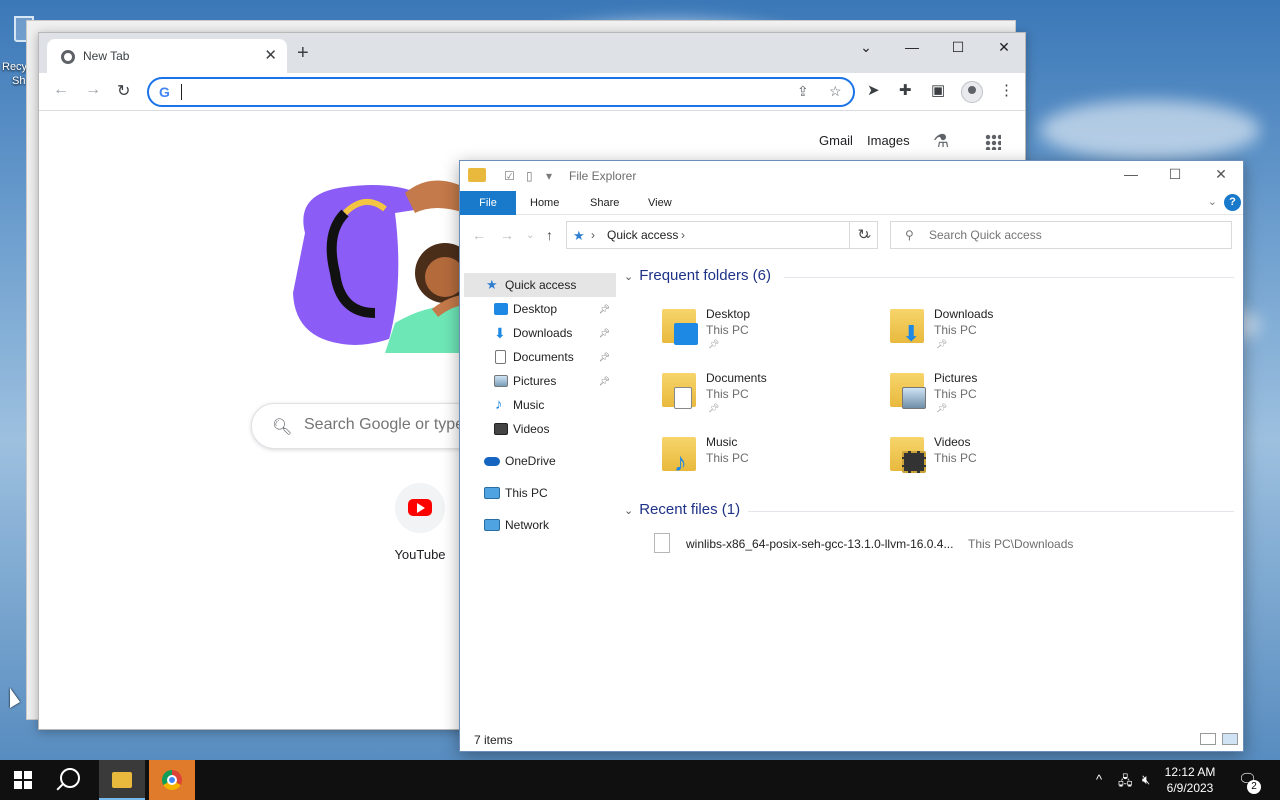 The height and width of the screenshot is (800, 1280). What do you see at coordinates (888, 140) in the screenshot?
I see `images-link: Images` at bounding box center [888, 140].